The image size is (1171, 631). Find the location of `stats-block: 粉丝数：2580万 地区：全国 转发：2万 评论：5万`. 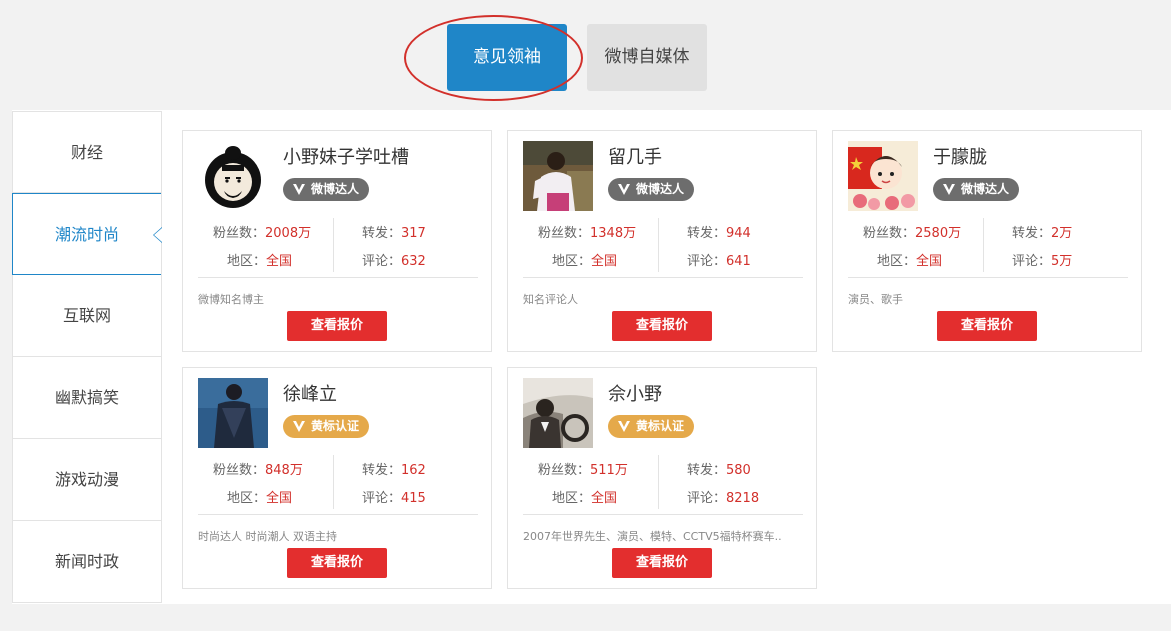

stats-block: 粉丝数：2580万 地区：全国 转发：2万 评论：5万 is located at coordinates (988, 247).